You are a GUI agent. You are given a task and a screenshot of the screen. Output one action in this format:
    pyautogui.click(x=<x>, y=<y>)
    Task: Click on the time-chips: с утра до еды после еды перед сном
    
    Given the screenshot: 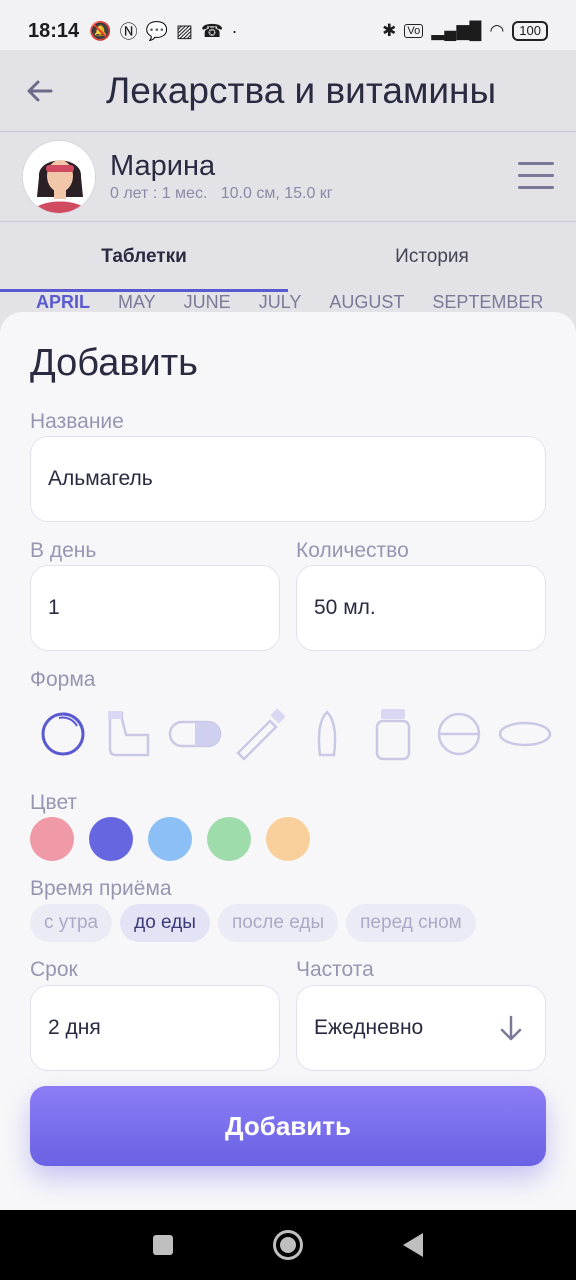 What is the action you would take?
    pyautogui.click(x=253, y=923)
    